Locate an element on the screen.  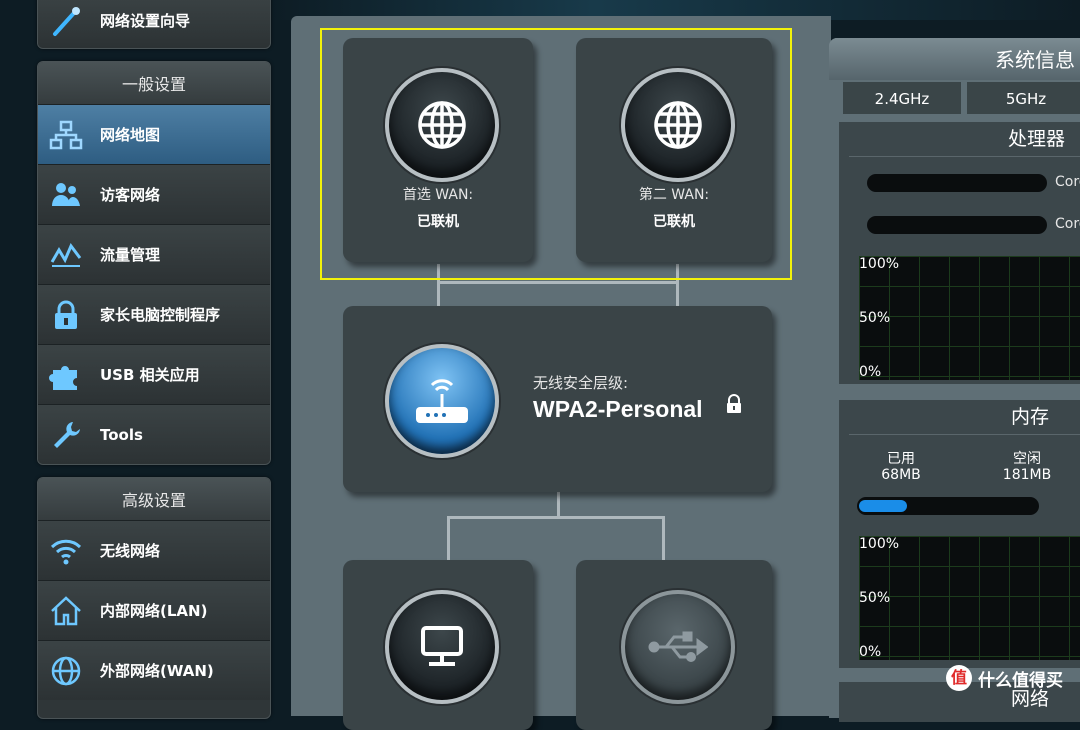
advanced-settings-box: 高级设置 无线网络 内部网络(LAN) 外部网络(WAN) is located at coordinates (154, 598).